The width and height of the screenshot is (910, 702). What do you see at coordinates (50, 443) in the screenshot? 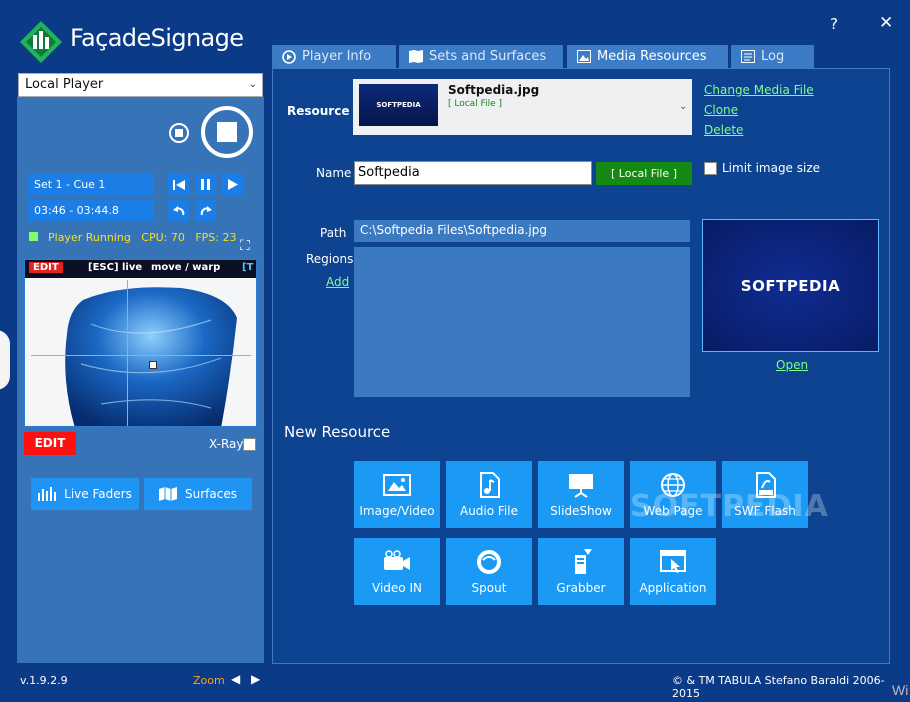
I see `edit-button: EDIT` at bounding box center [50, 443].